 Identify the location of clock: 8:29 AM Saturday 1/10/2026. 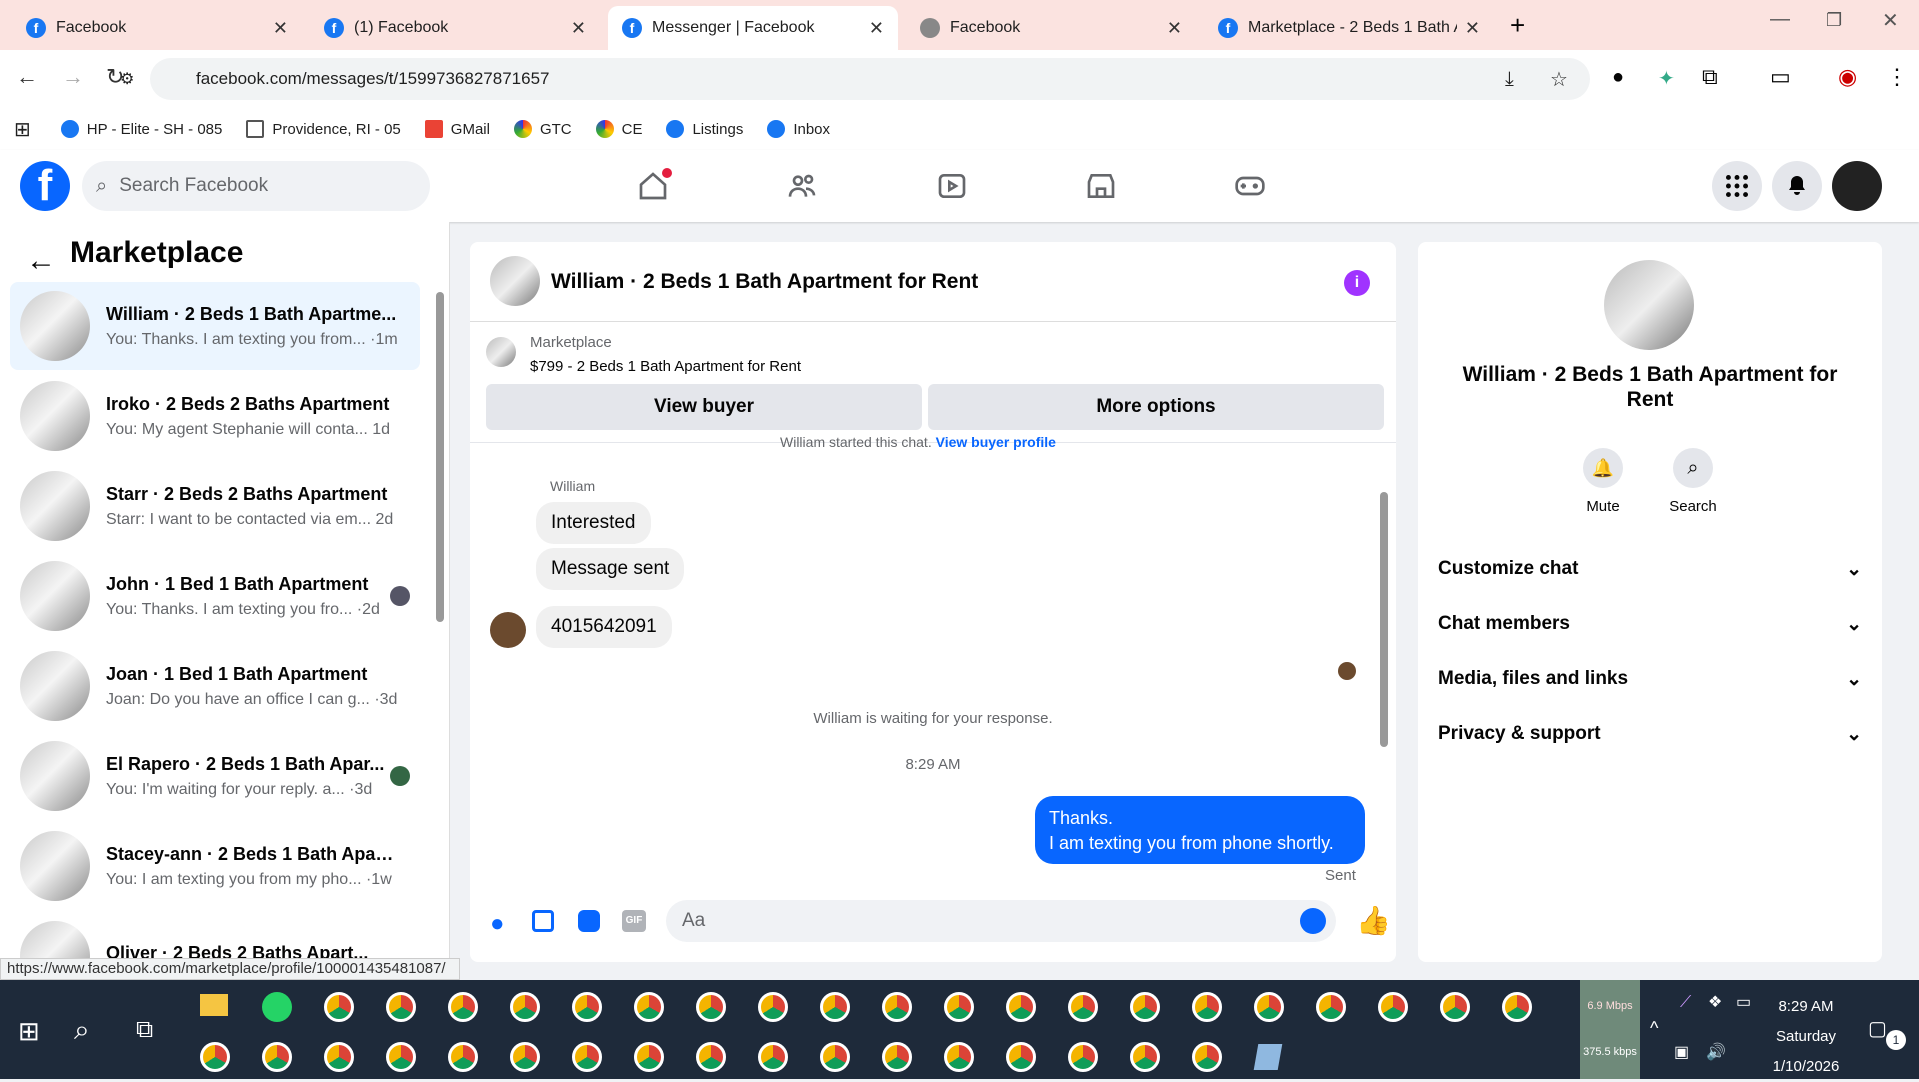
(1806, 1037).